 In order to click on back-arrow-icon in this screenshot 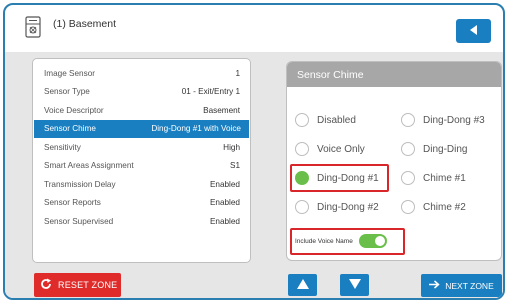, I will do `click(474, 31)`.